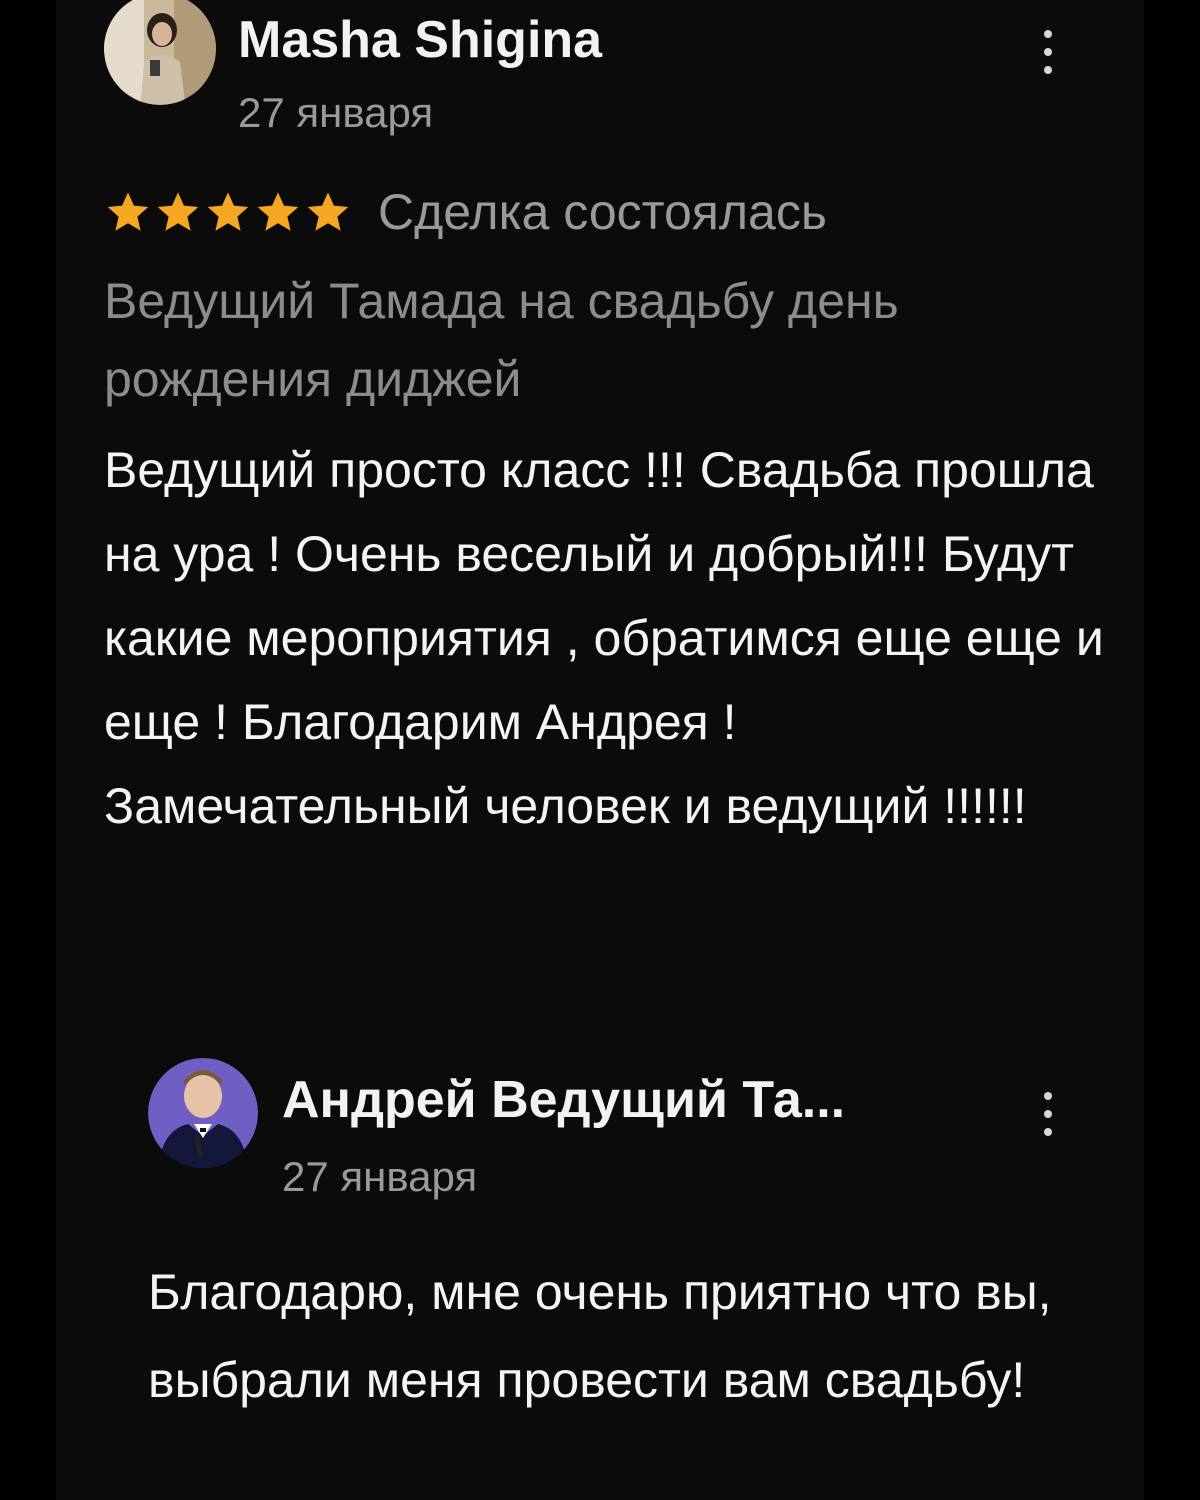  What do you see at coordinates (602, 212) in the screenshot?
I see `deal-status: Сделка состоялась` at bounding box center [602, 212].